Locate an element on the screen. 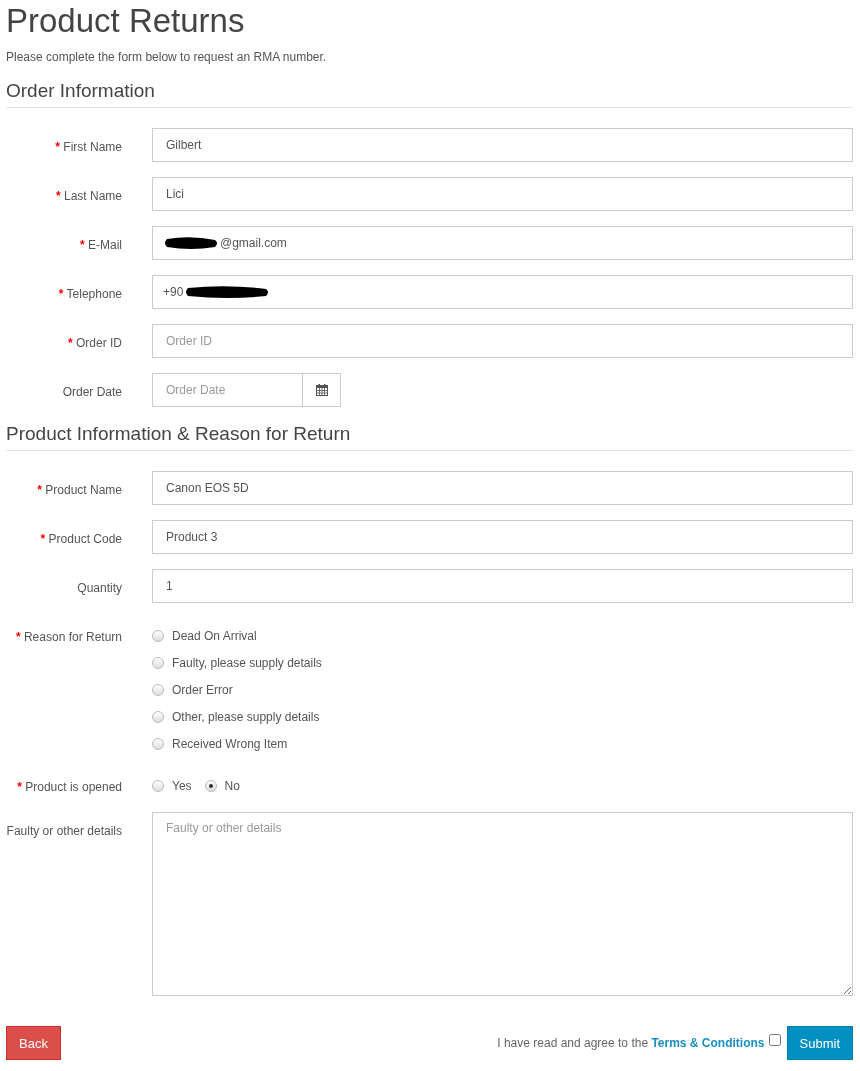  date-field: Order Date is located at coordinates (227, 390).